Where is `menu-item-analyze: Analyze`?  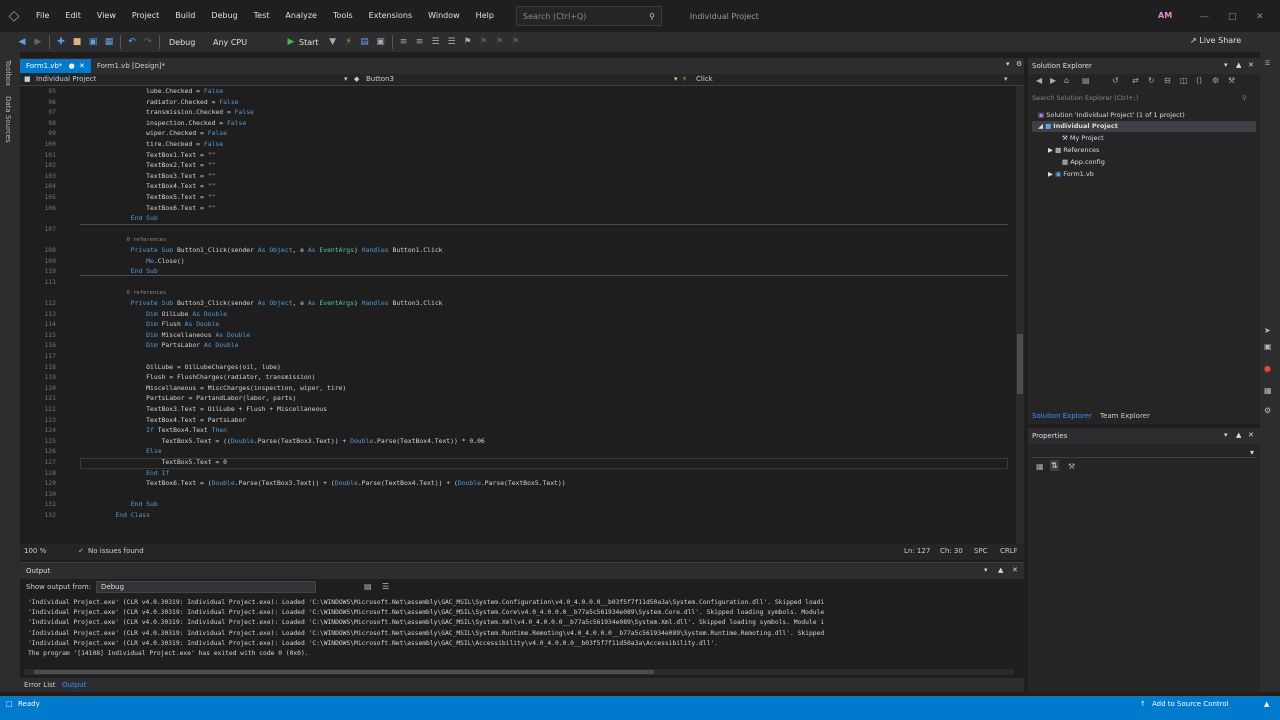
menu-item-analyze: Analyze is located at coordinates (301, 16).